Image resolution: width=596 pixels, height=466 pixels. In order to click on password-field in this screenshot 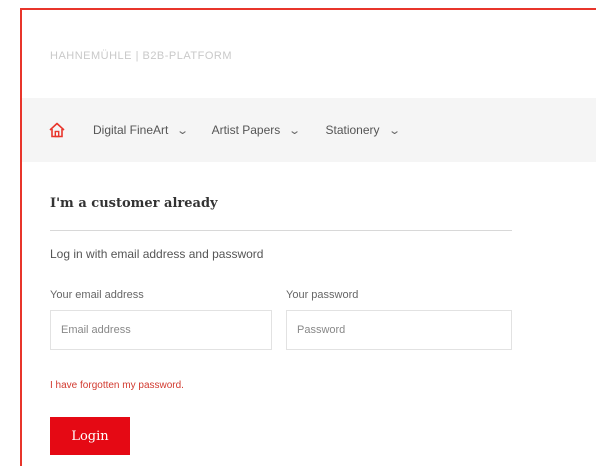, I will do `click(399, 330)`.